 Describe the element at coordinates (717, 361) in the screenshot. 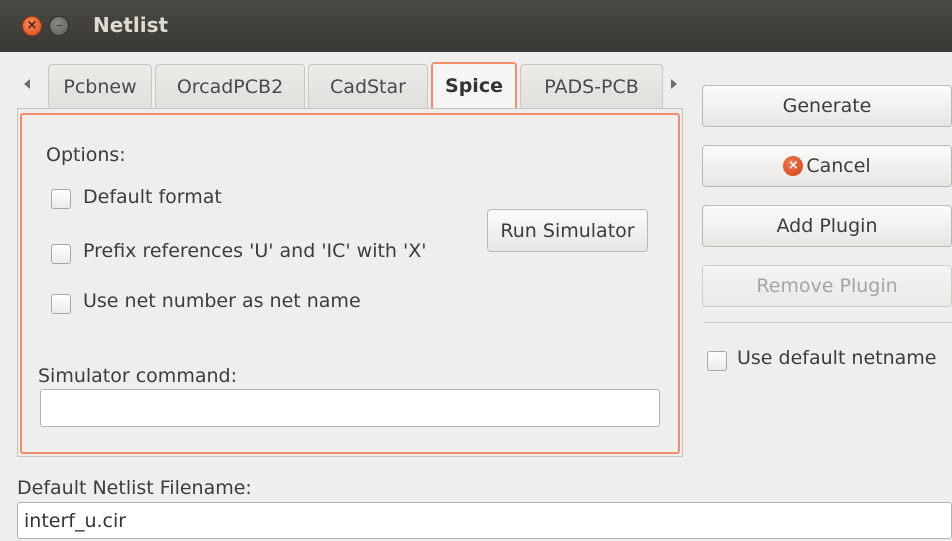

I see `use-default-netname-checkbox` at that location.